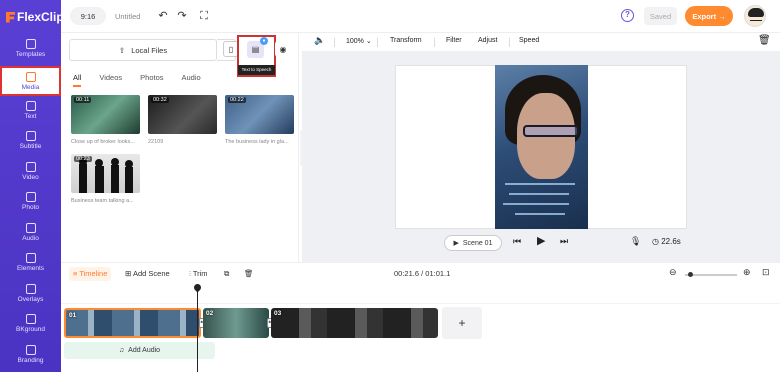  I want to click on phone-icon: ▯, so click(231, 49).